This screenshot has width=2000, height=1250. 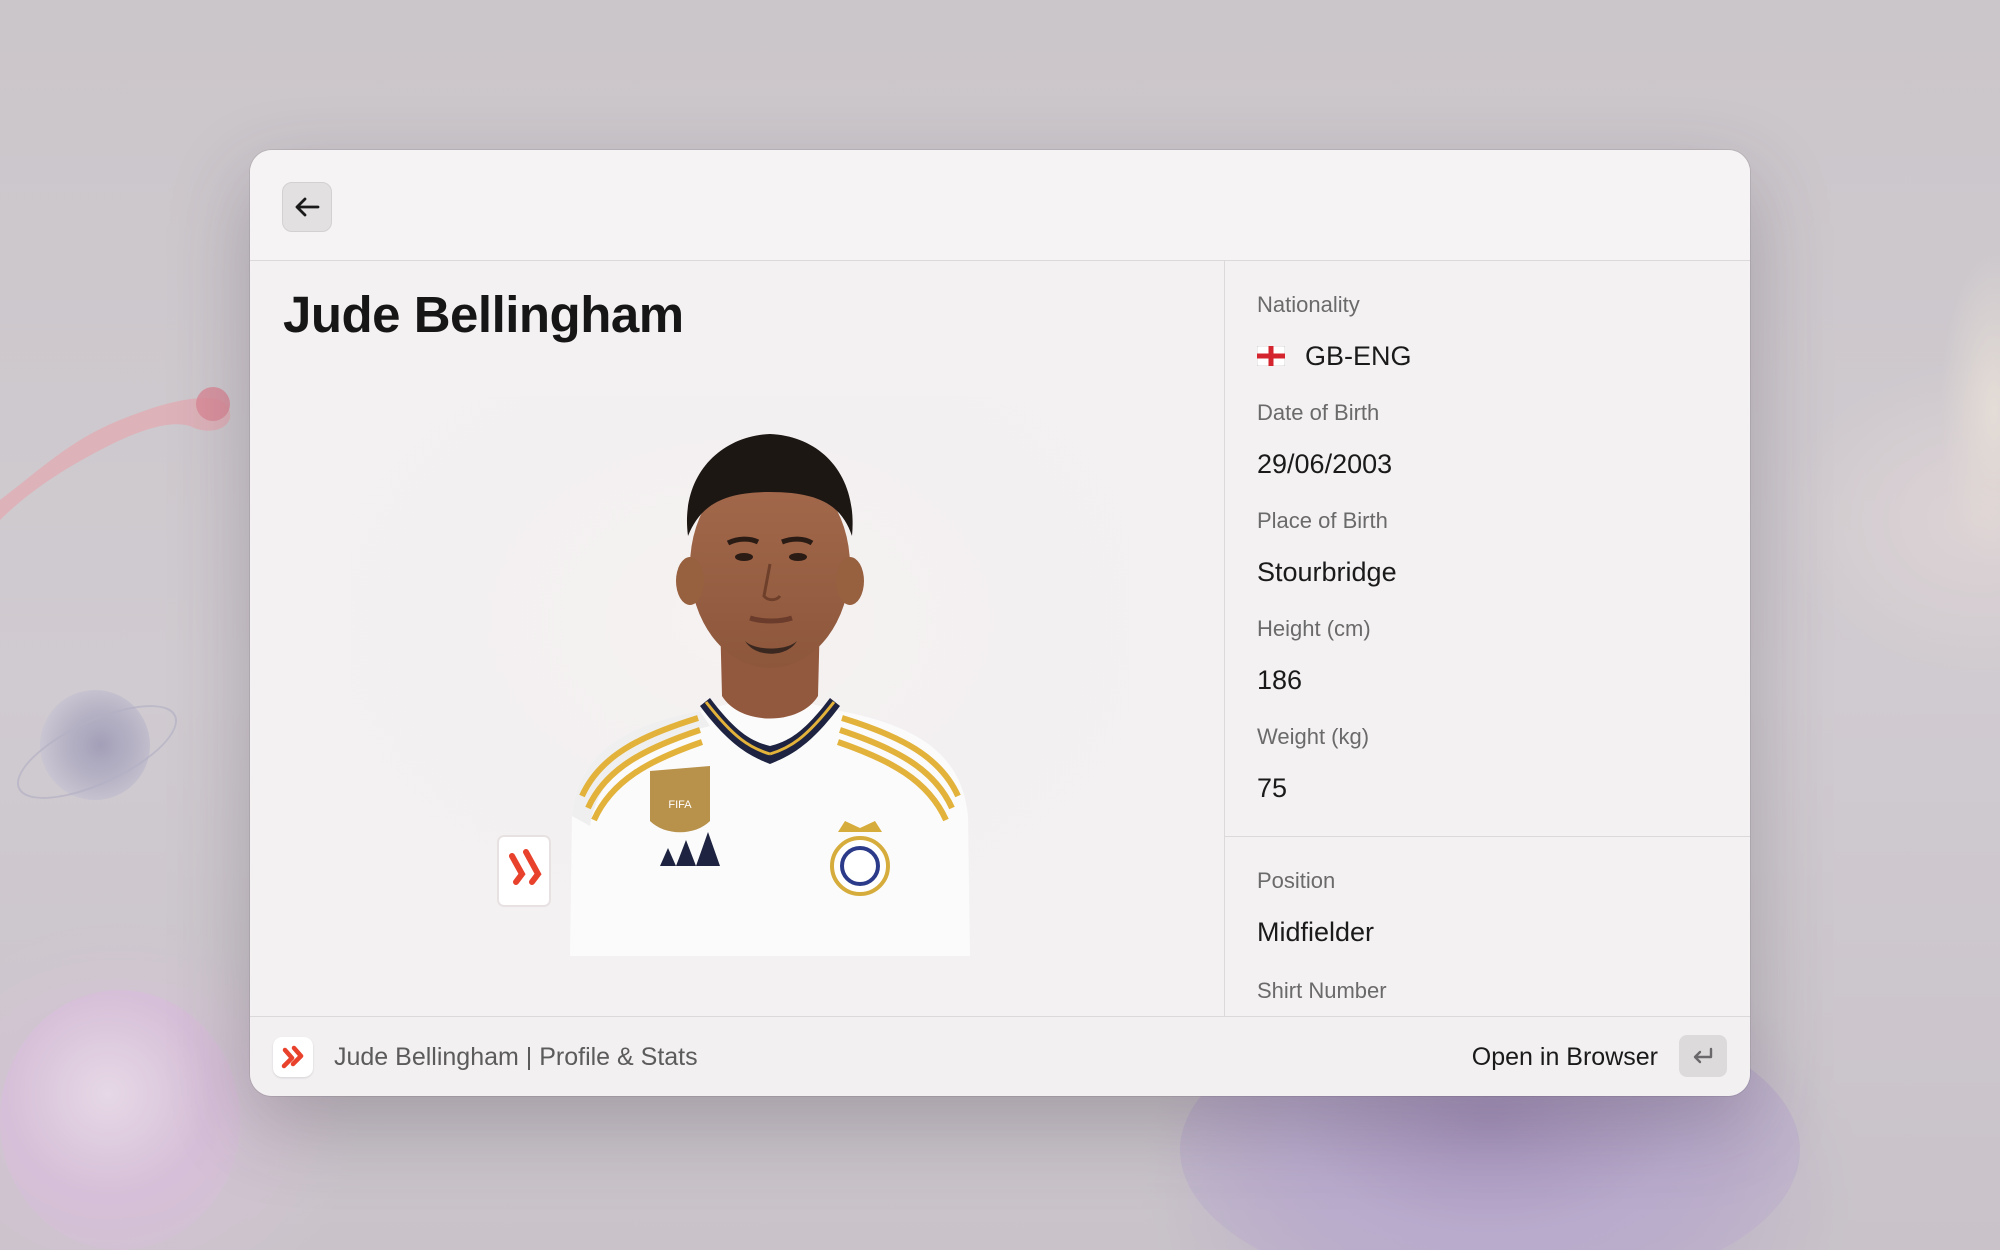 I want to click on dob-value: 29/06/2003, so click(x=1325, y=464).